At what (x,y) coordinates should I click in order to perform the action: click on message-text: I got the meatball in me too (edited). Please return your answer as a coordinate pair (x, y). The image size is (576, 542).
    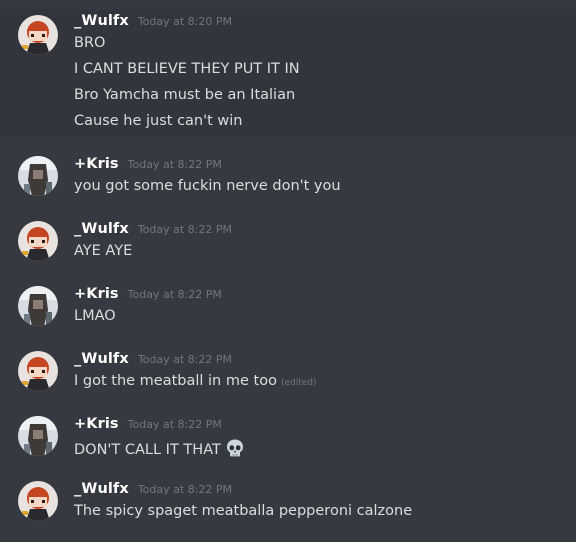
    Looking at the image, I should click on (195, 381).